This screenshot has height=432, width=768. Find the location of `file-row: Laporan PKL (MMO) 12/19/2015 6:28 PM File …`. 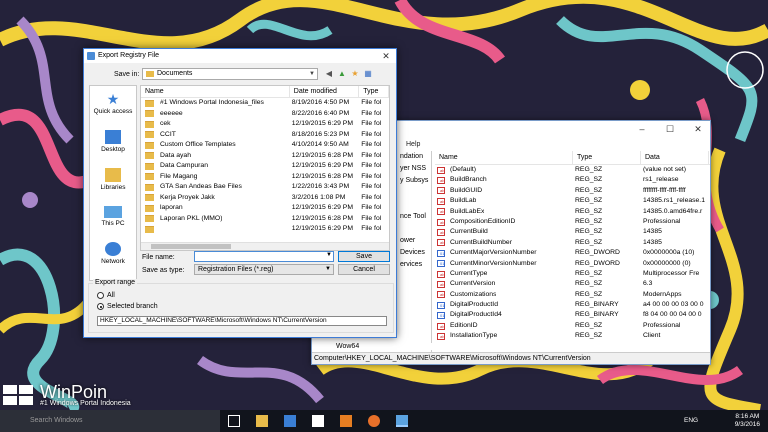

file-row: Laporan PKL (MMO) 12/19/2015 6:28 PM File … is located at coordinates (265, 219).